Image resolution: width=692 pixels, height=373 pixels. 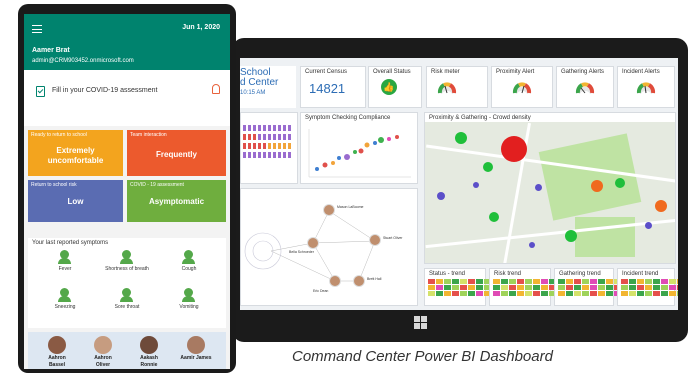 What do you see at coordinates (57, 345) in the screenshot?
I see `avatar` at bounding box center [57, 345].